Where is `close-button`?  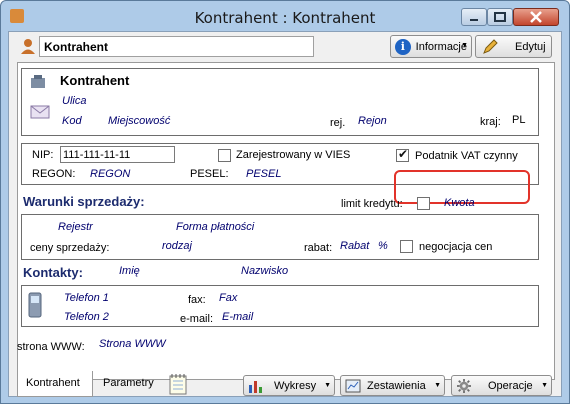 close-button is located at coordinates (536, 17).